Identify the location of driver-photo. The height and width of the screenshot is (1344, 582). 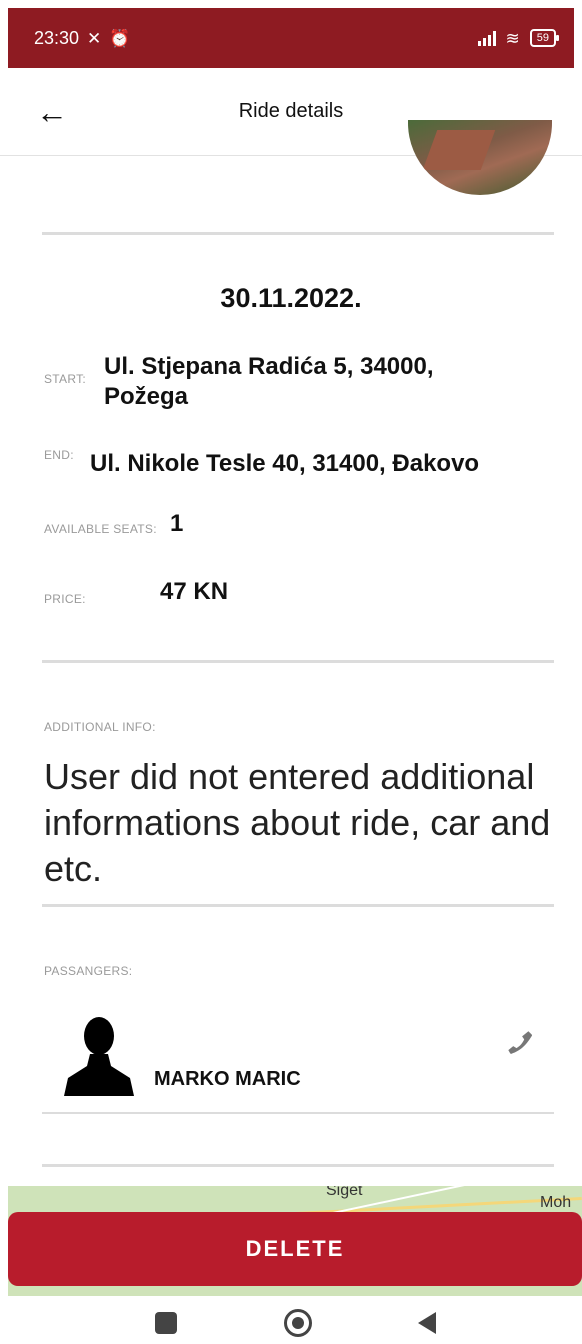
(480, 157).